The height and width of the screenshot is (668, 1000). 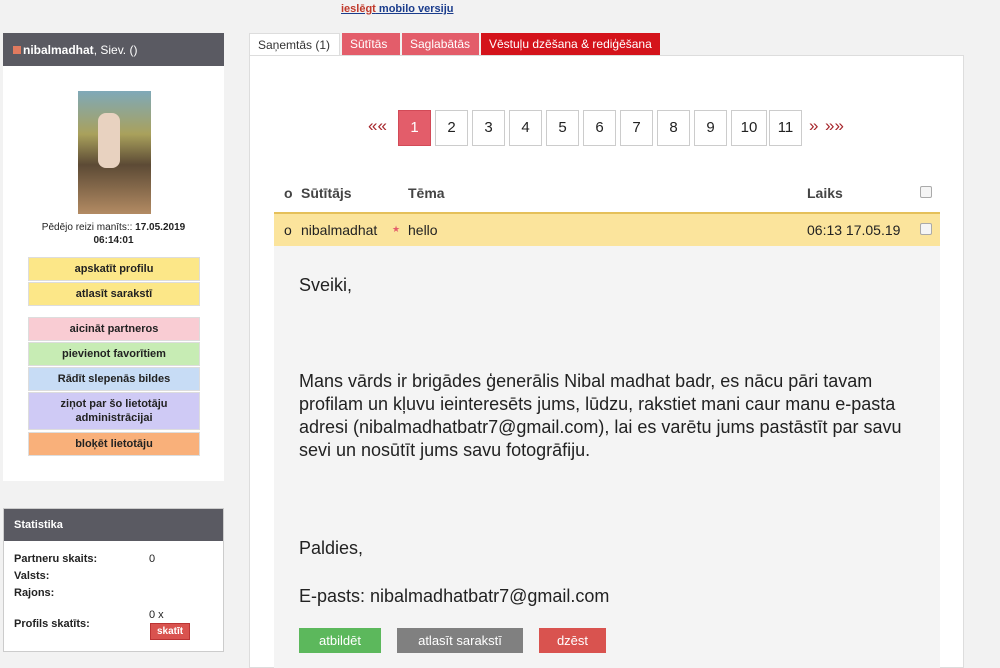 I want to click on mobile-version-link: ieslēgt mobilo versiju, so click(x=397, y=9).